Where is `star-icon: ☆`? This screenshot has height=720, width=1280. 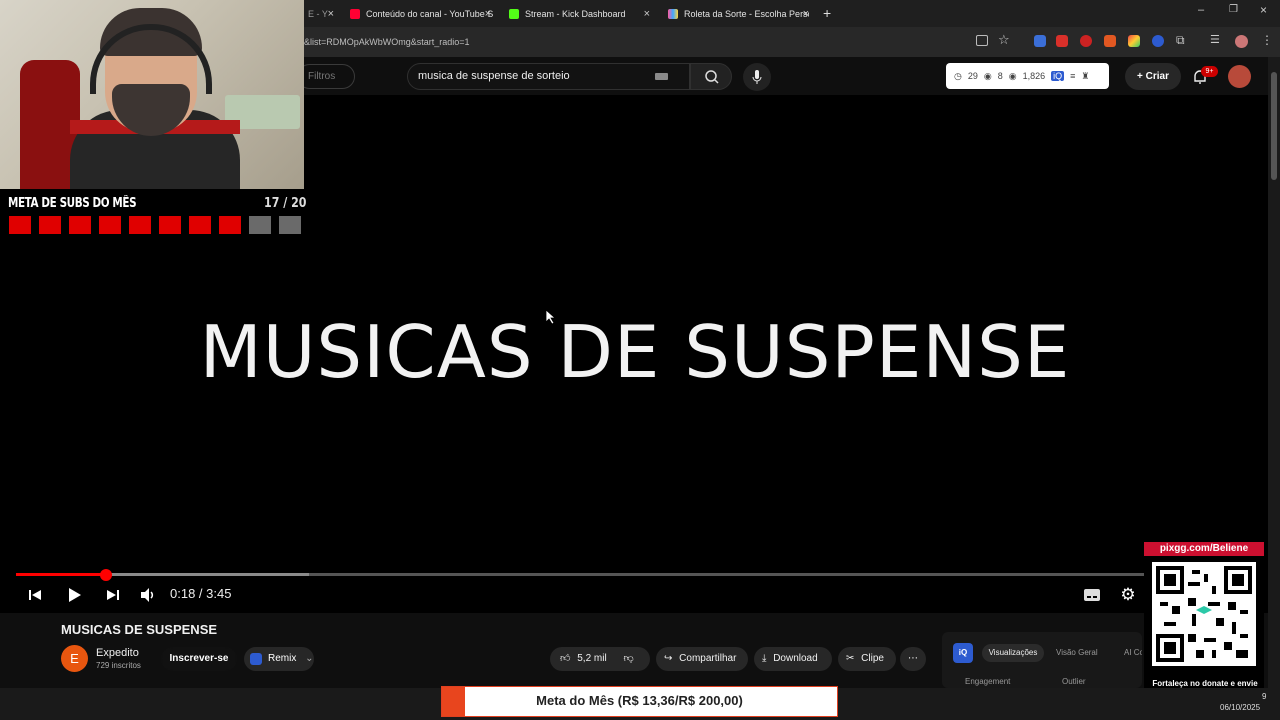 star-icon: ☆ is located at coordinates (1004, 40).